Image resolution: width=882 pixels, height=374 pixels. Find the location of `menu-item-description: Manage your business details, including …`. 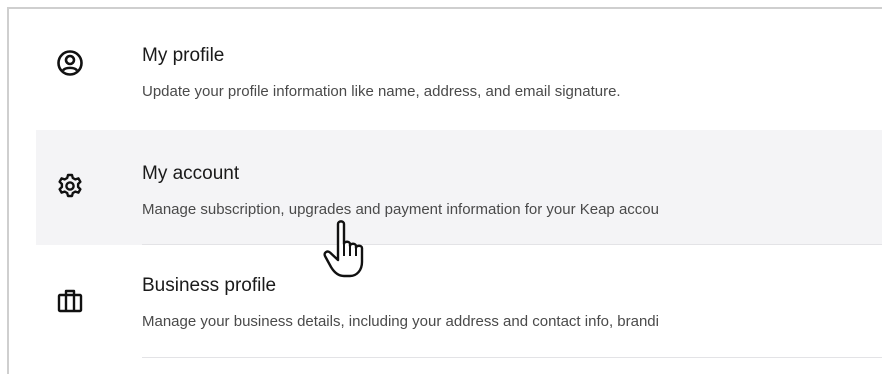

menu-item-description: Manage your business details, including … is located at coordinates (400, 321).